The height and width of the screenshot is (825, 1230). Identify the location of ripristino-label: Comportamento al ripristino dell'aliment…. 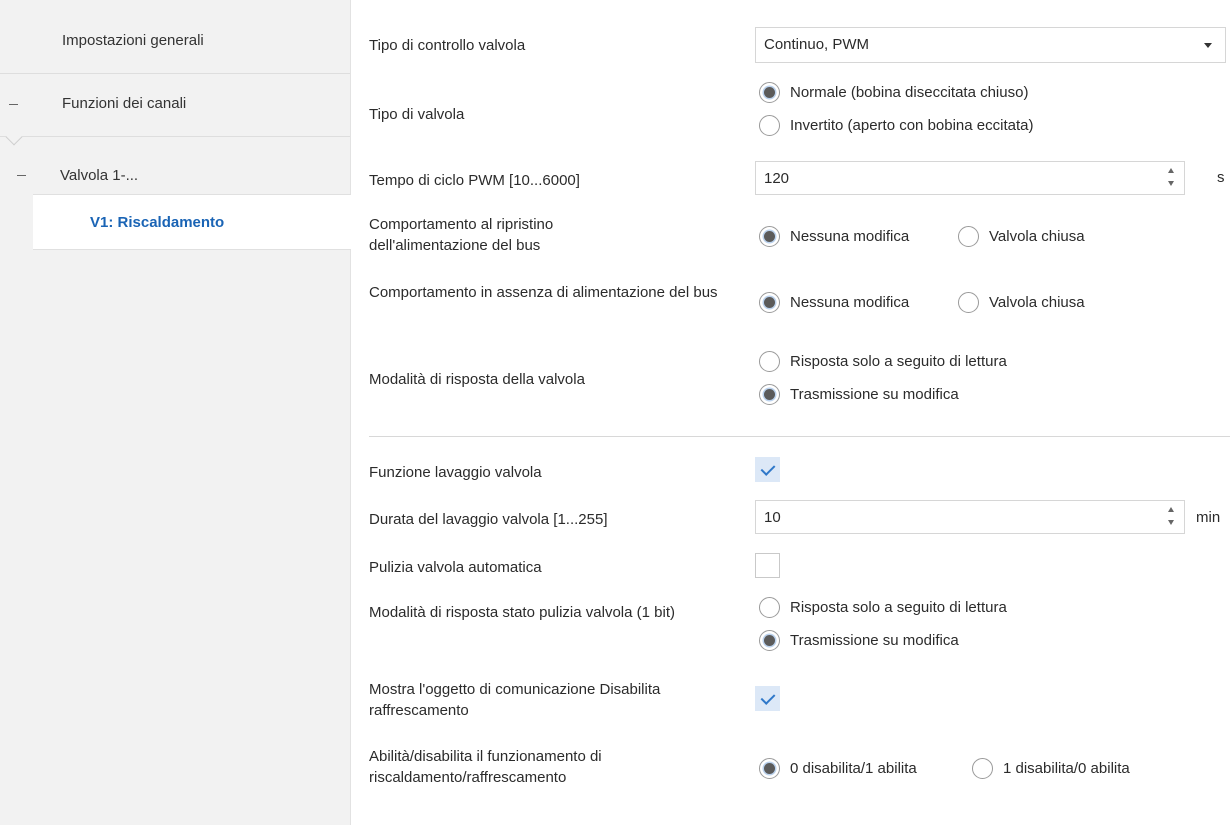
(461, 235).